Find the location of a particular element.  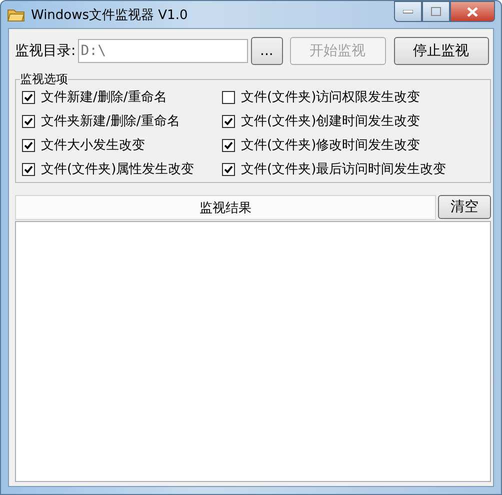

close-icon is located at coordinates (472, 11).